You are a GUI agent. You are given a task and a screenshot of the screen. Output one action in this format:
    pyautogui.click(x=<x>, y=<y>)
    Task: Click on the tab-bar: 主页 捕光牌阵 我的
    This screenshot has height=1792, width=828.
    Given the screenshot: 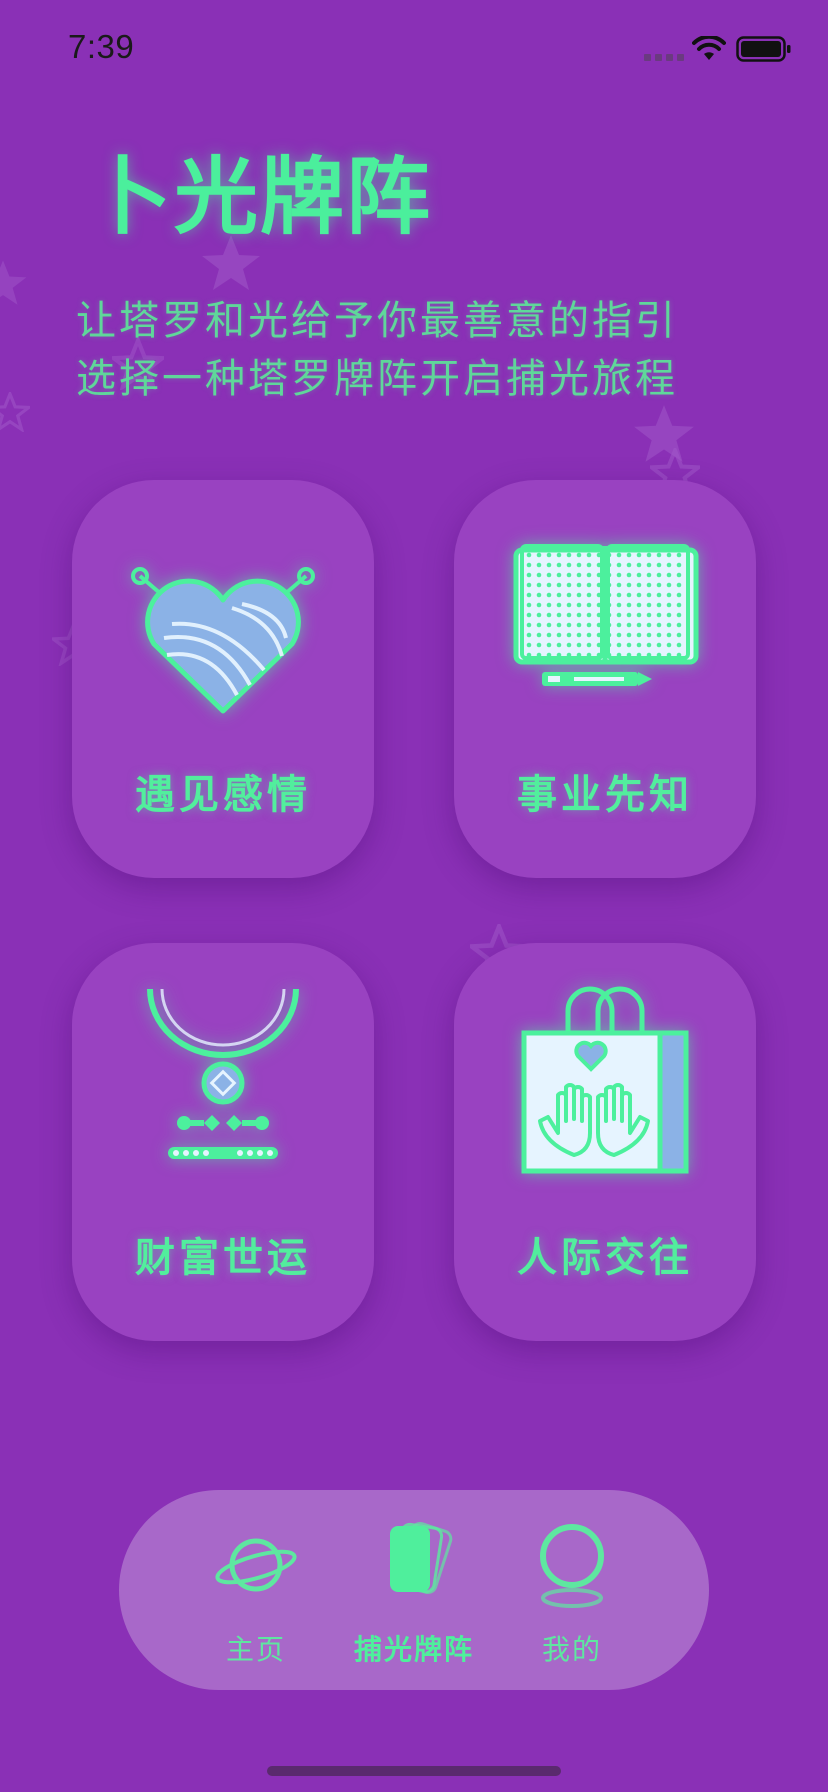 What is the action you would take?
    pyautogui.click(x=414, y=1590)
    